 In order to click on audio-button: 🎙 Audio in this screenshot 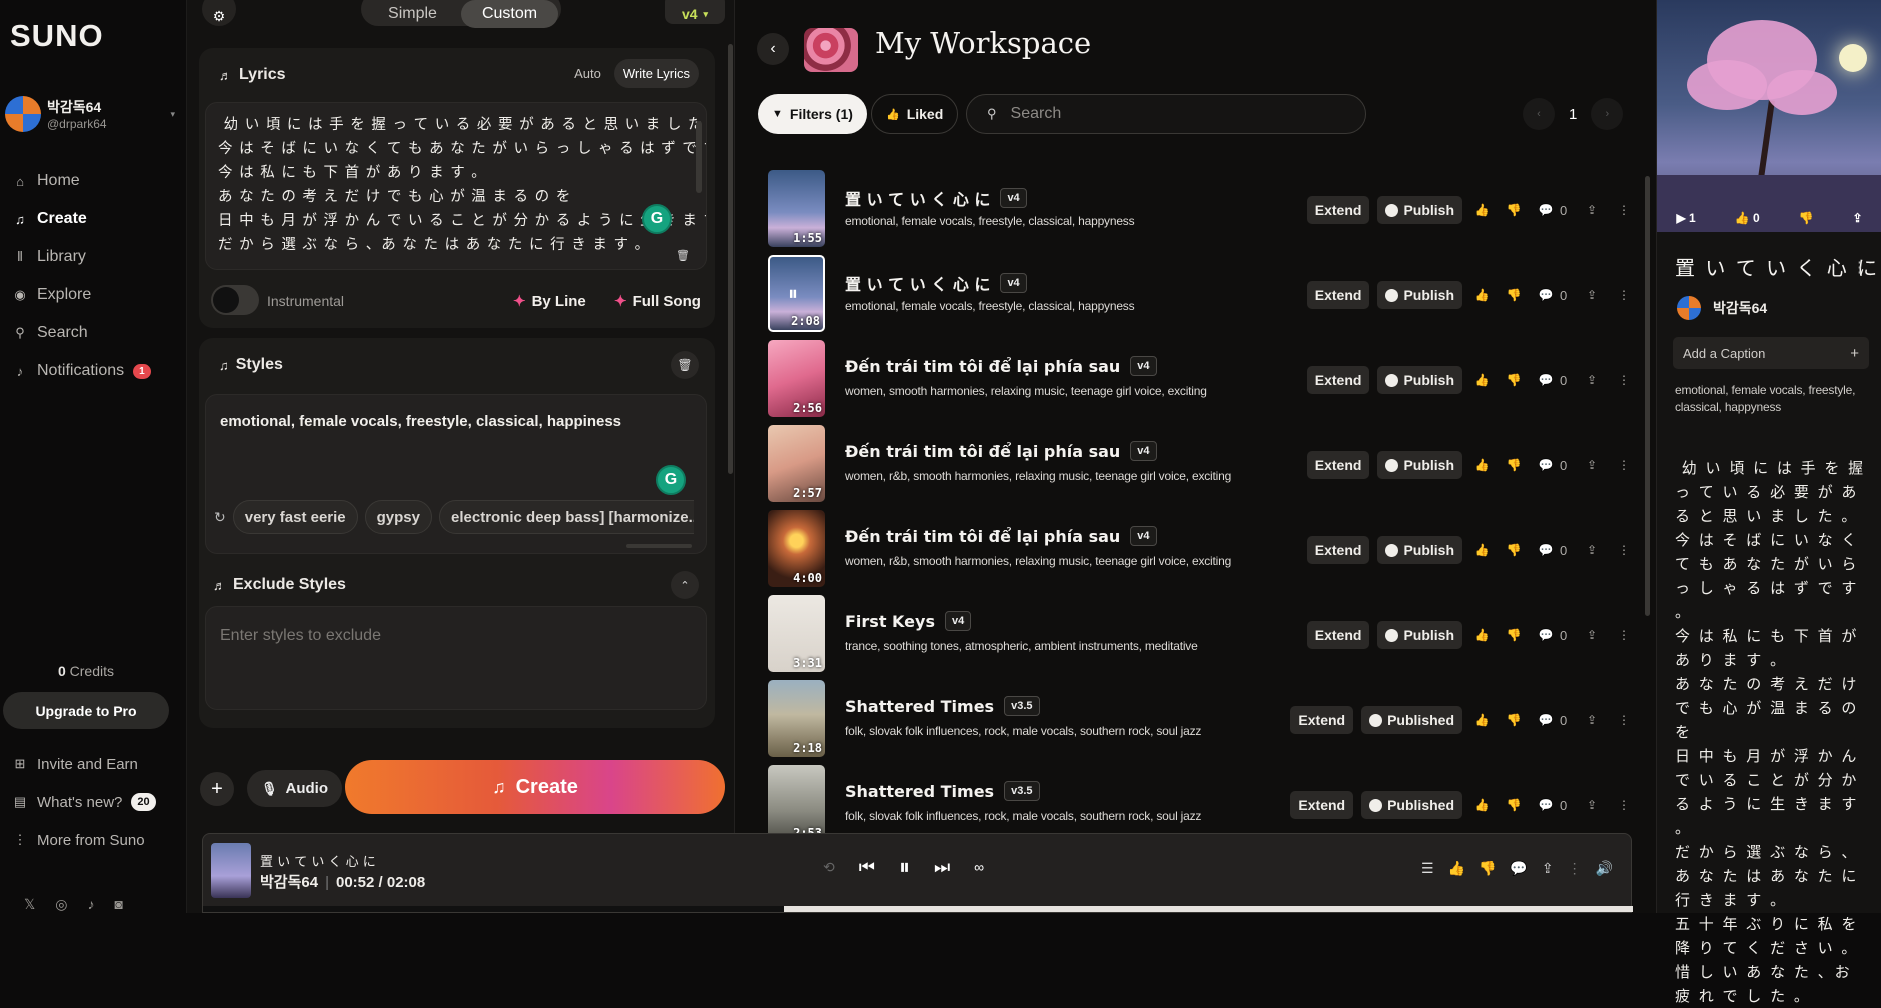, I will do `click(294, 788)`.